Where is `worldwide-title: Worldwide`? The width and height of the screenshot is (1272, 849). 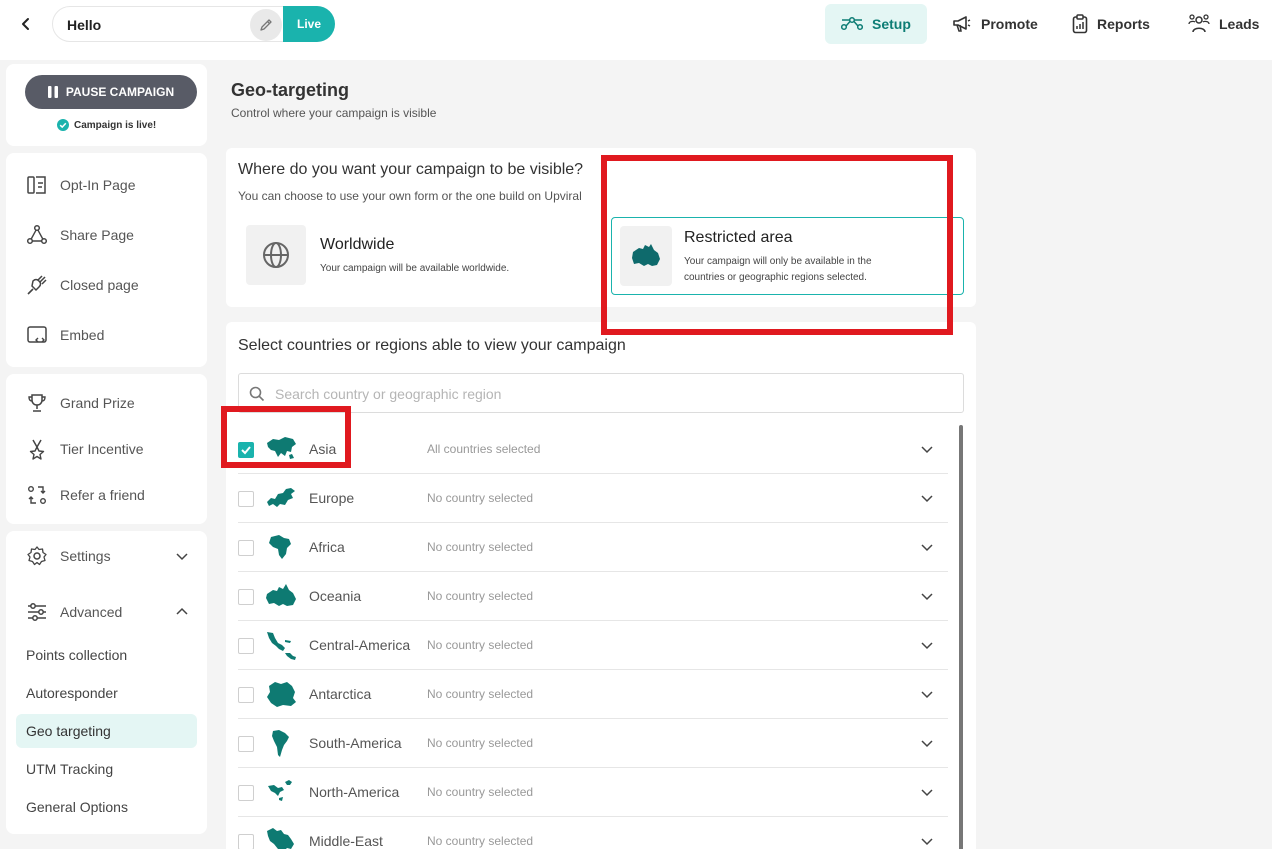 worldwide-title: Worldwide is located at coordinates (357, 244).